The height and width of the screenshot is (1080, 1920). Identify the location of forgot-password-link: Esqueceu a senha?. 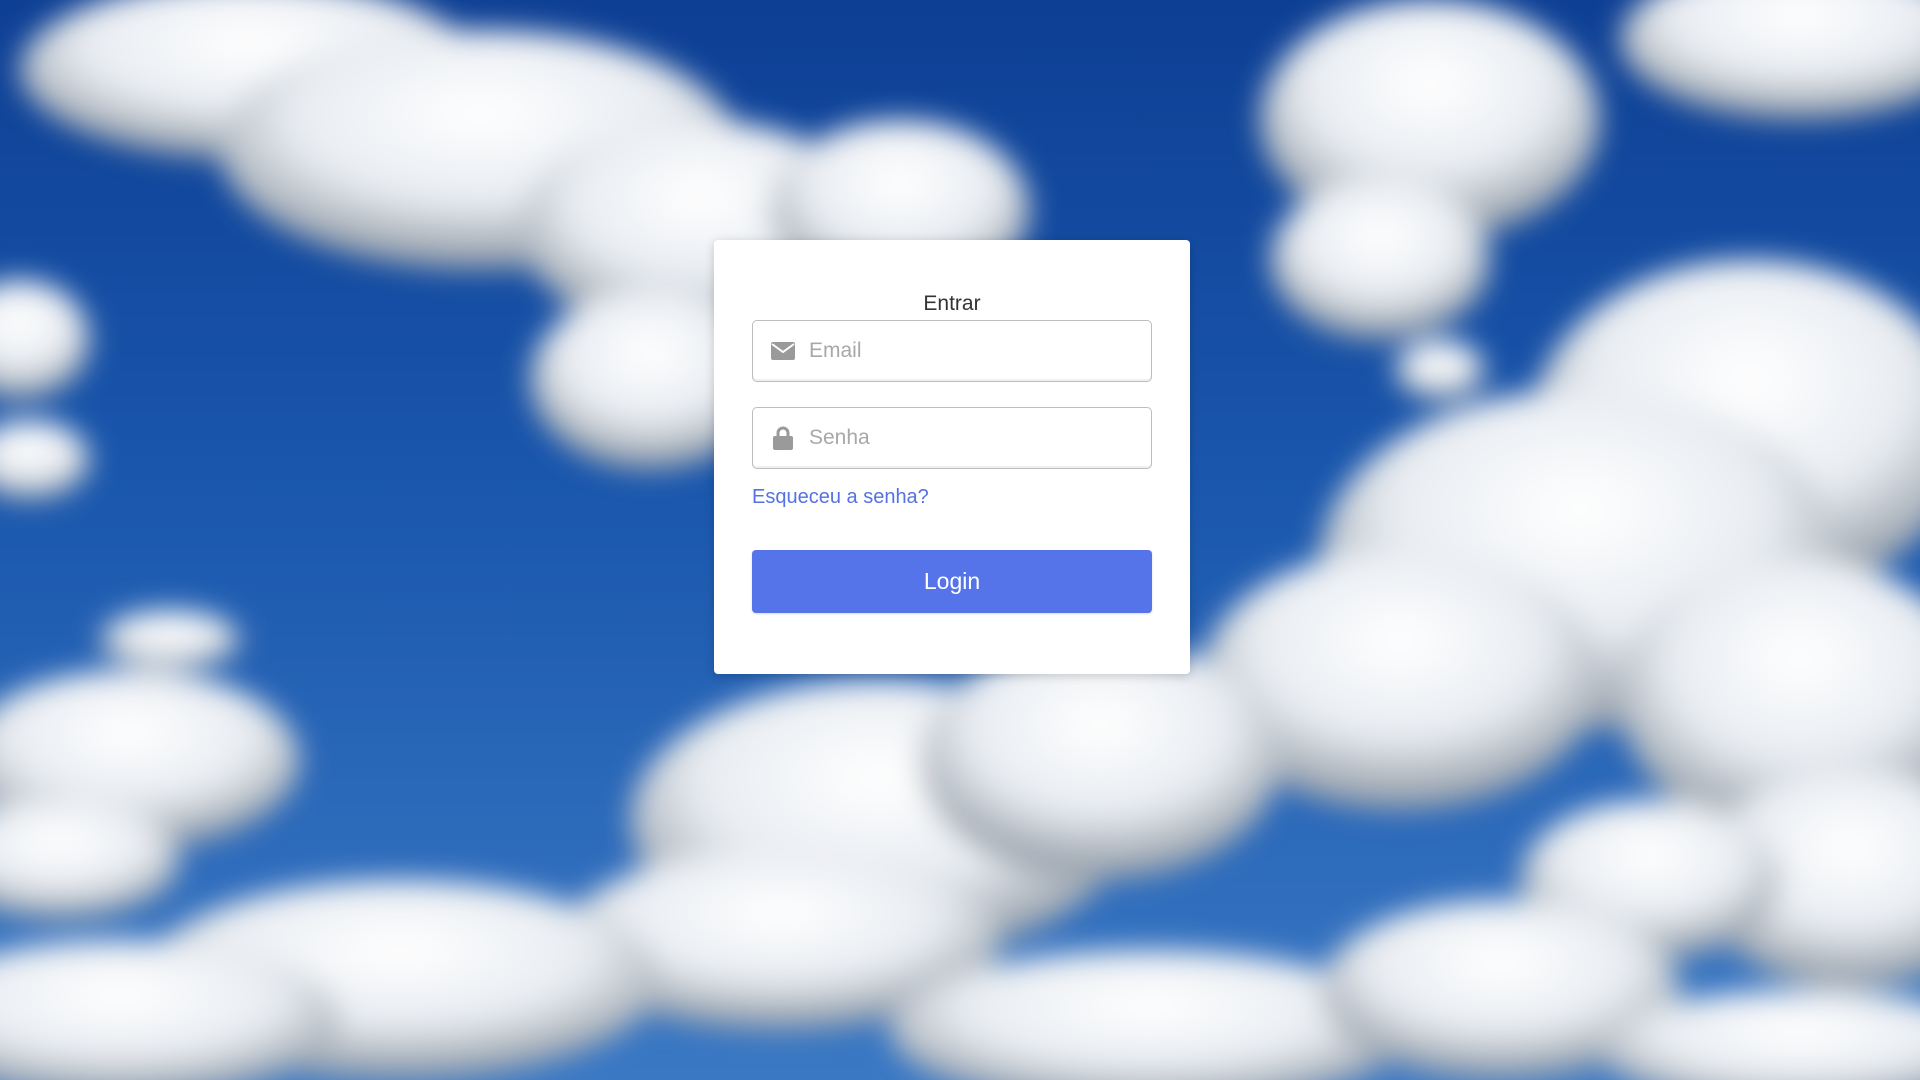
(840, 497).